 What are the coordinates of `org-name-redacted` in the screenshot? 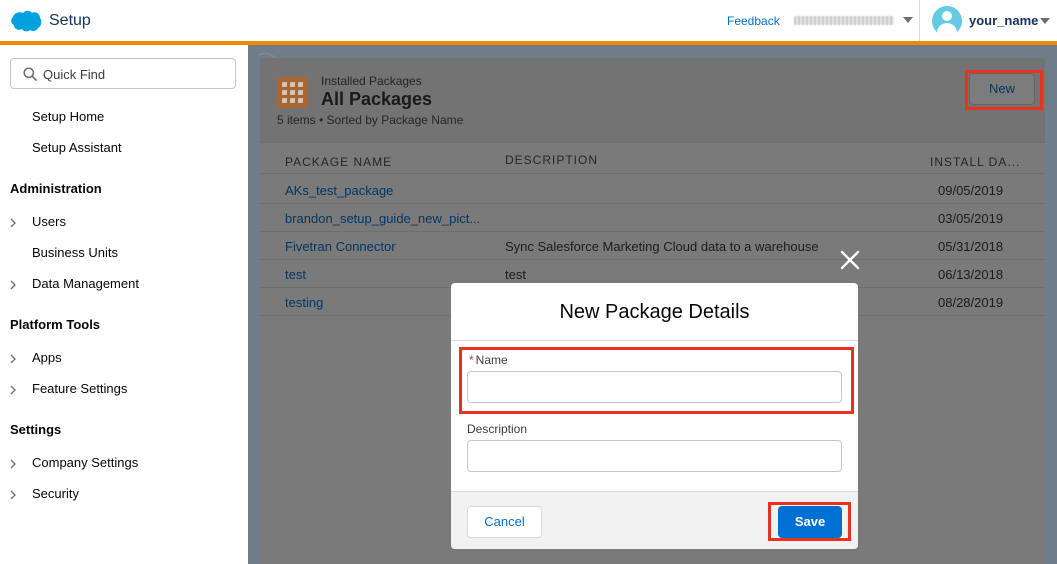 It's located at (844, 20).